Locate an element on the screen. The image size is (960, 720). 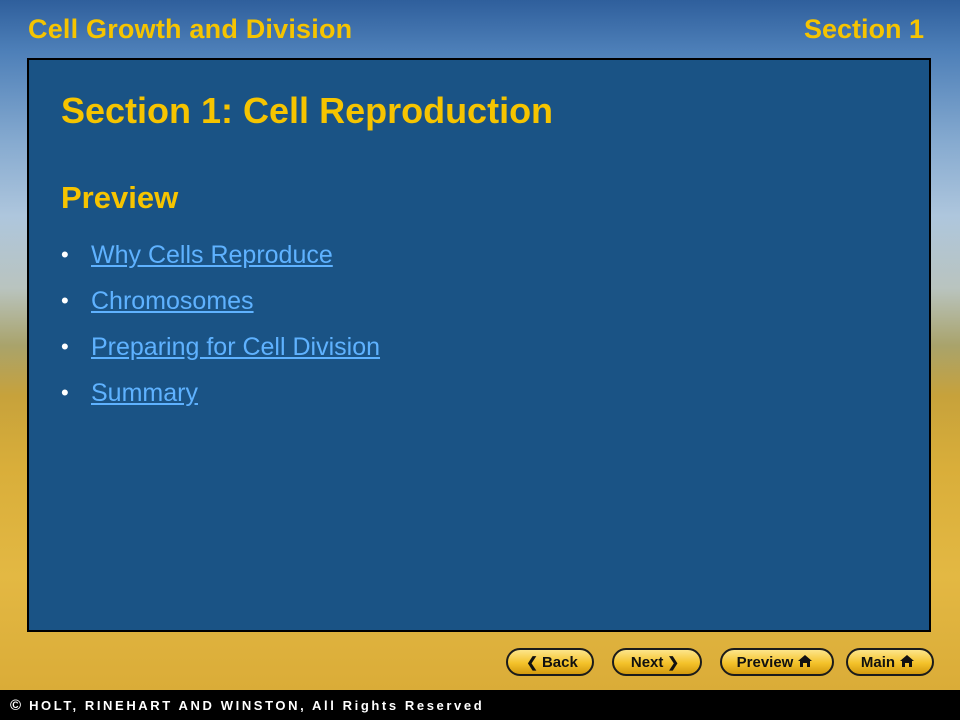
link-chromosomes: Chromosomes is located at coordinates (172, 301).